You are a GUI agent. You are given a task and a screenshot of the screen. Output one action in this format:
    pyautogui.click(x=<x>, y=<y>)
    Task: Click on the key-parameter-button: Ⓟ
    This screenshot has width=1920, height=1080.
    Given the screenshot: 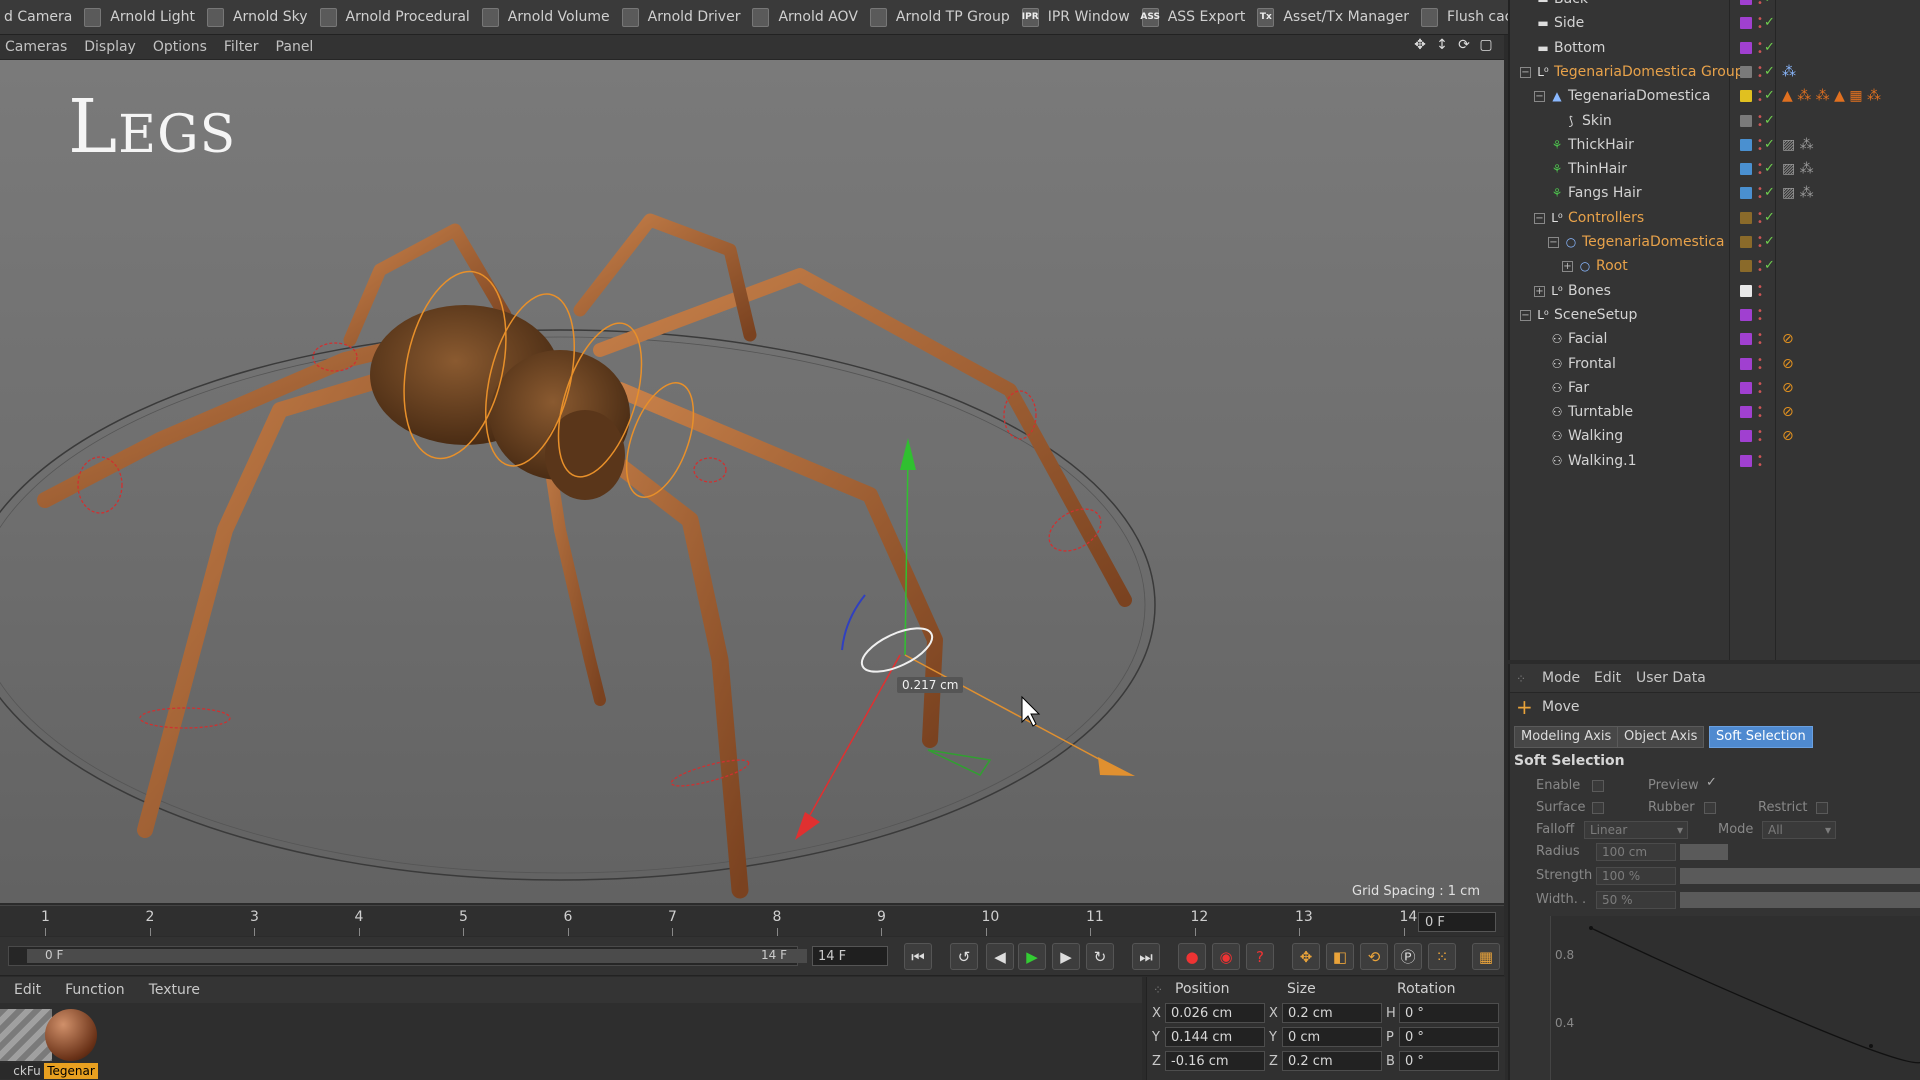 What is the action you would take?
    pyautogui.click(x=1408, y=956)
    